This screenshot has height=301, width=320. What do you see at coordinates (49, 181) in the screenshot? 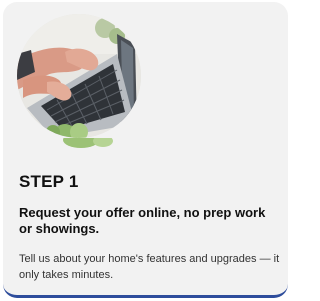
I see `step-number: STEP 1` at bounding box center [49, 181].